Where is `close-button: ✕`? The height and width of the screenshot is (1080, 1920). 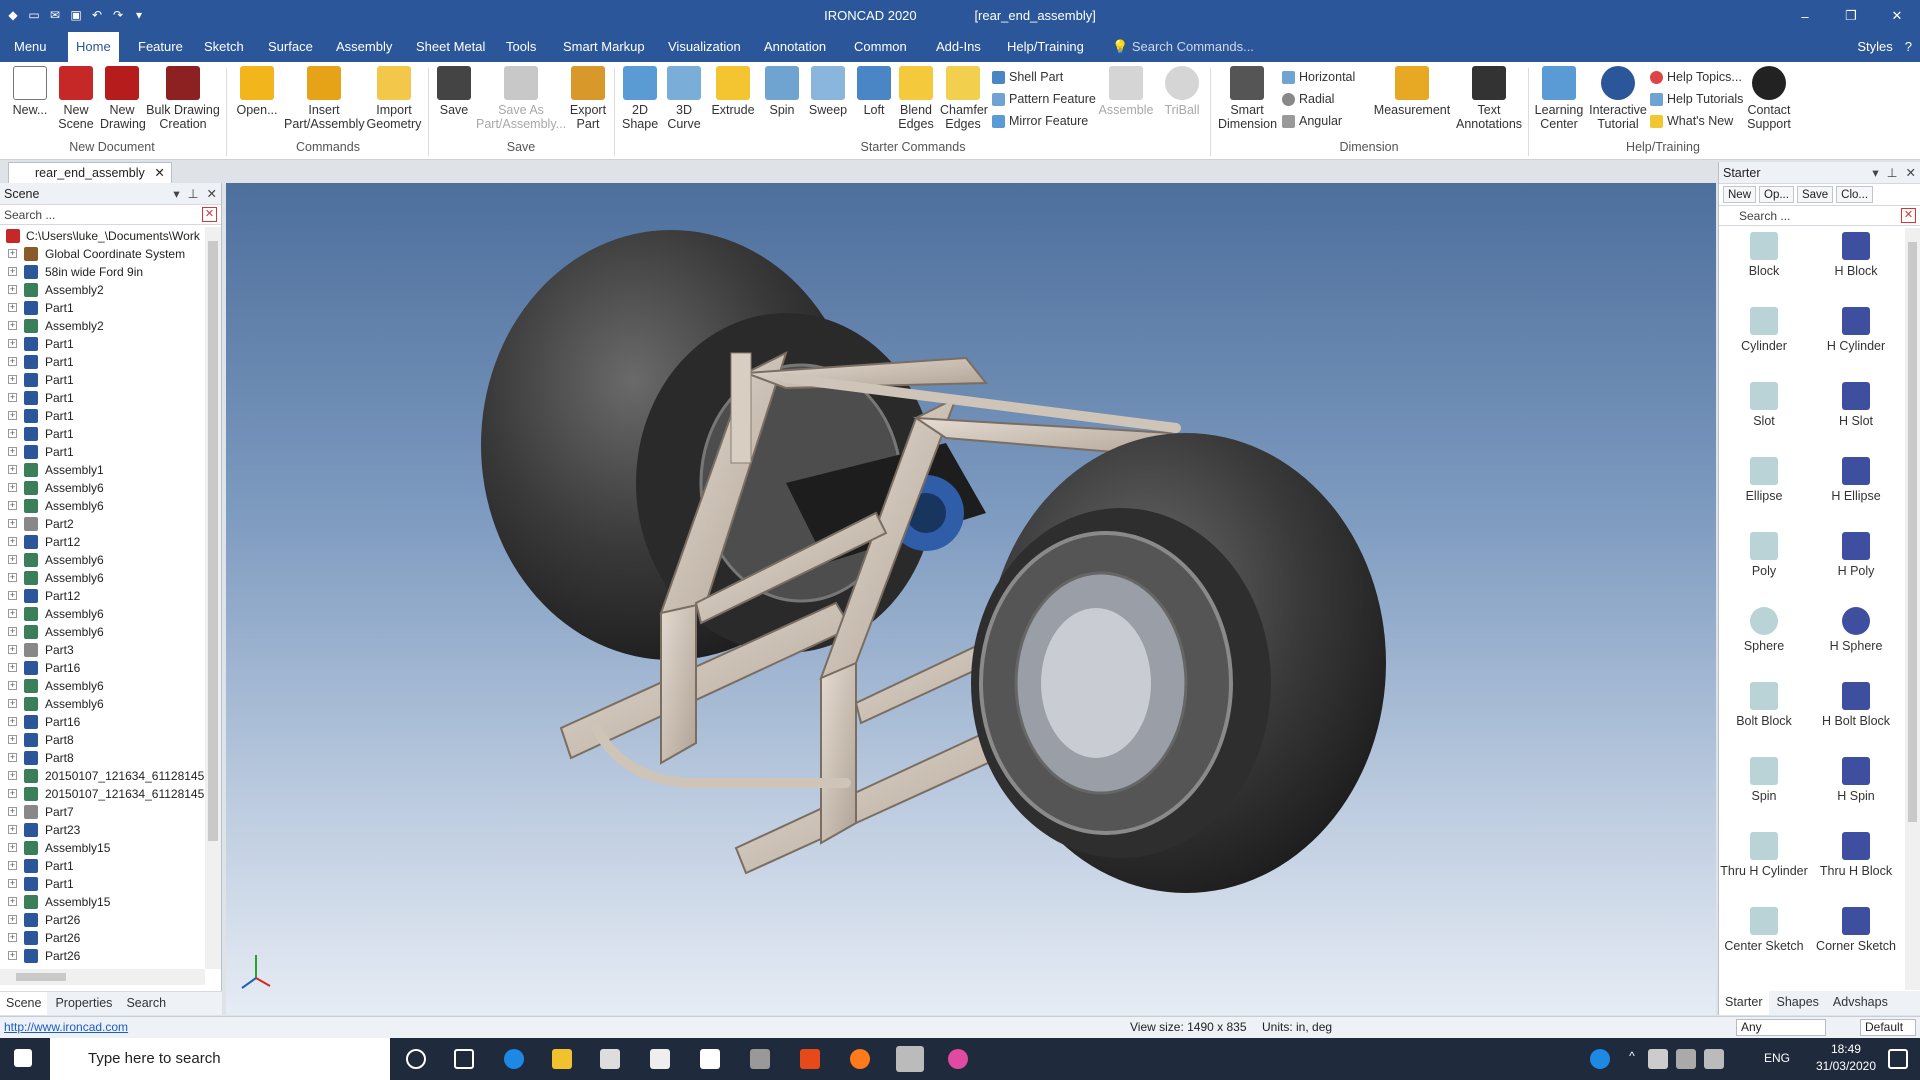
close-button: ✕ is located at coordinates (1897, 16).